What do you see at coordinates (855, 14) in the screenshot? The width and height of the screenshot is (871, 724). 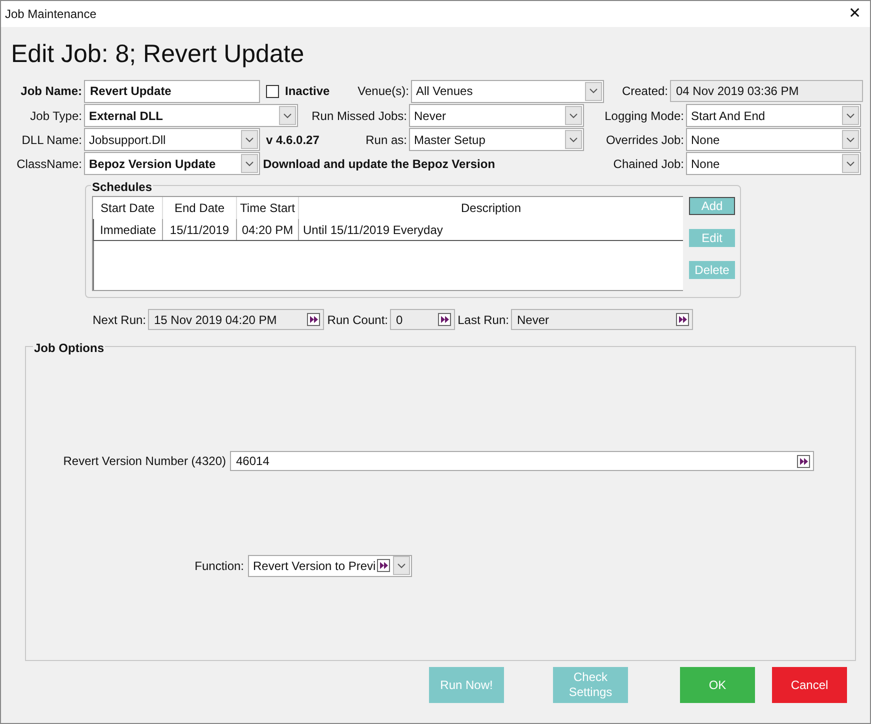 I see `close-button: ✕` at bounding box center [855, 14].